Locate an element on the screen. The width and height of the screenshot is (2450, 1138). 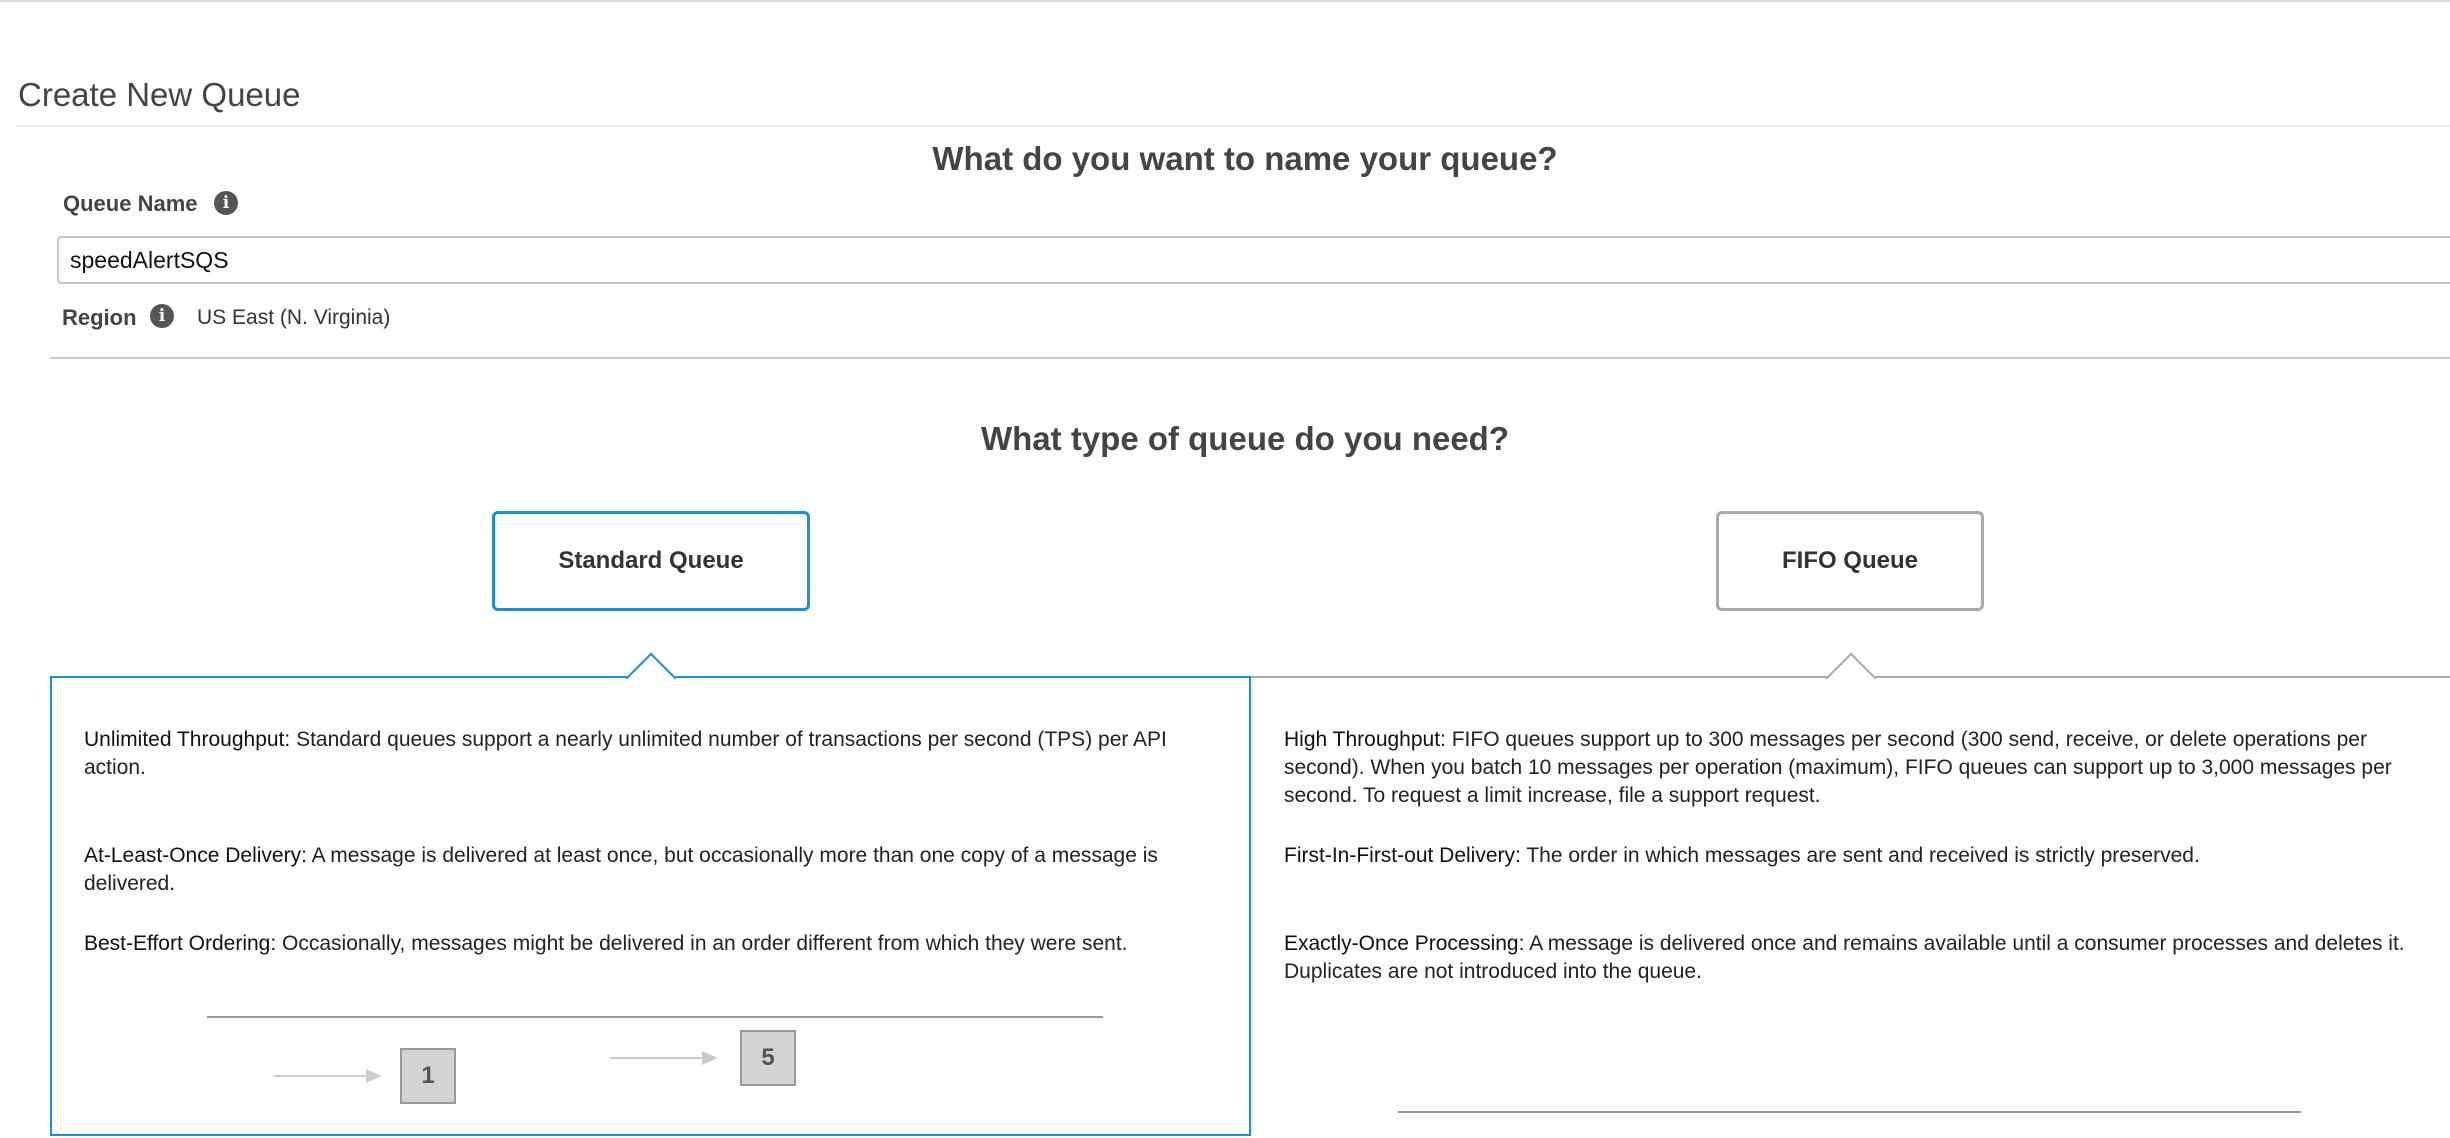
standard-queue-button: Standard Queue is located at coordinates (651, 561).